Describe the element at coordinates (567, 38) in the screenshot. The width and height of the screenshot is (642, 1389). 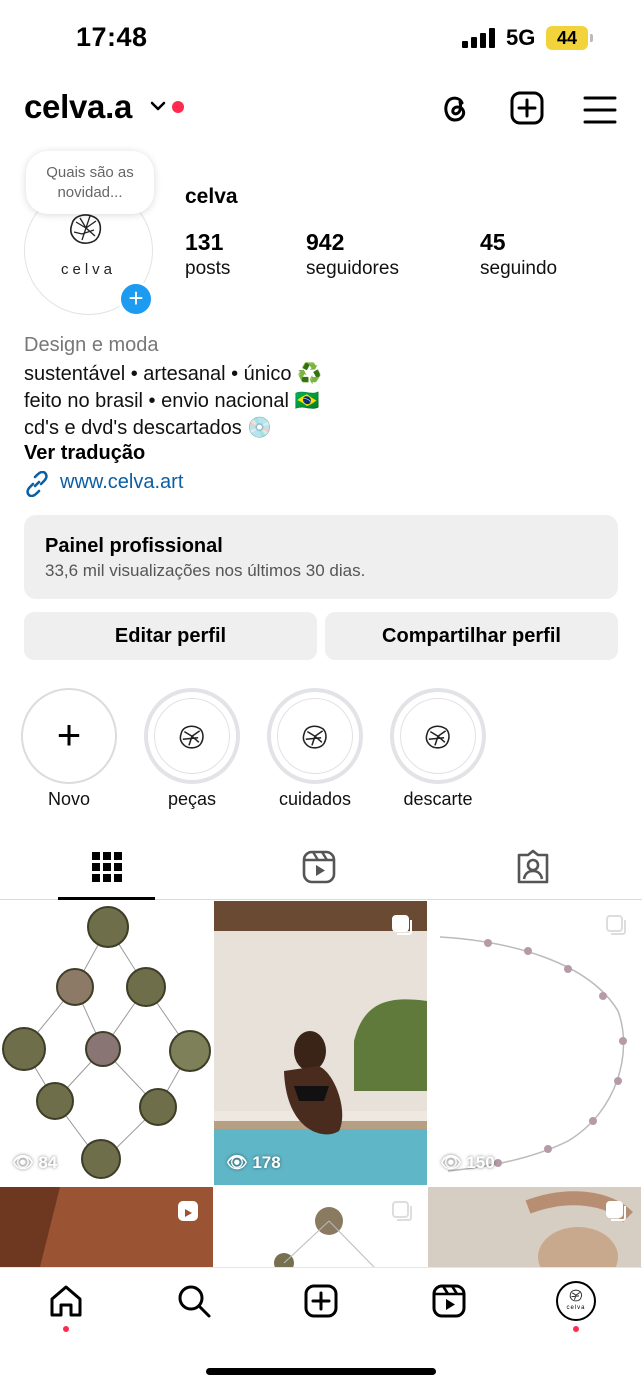
I see `battery-level: 44` at that location.